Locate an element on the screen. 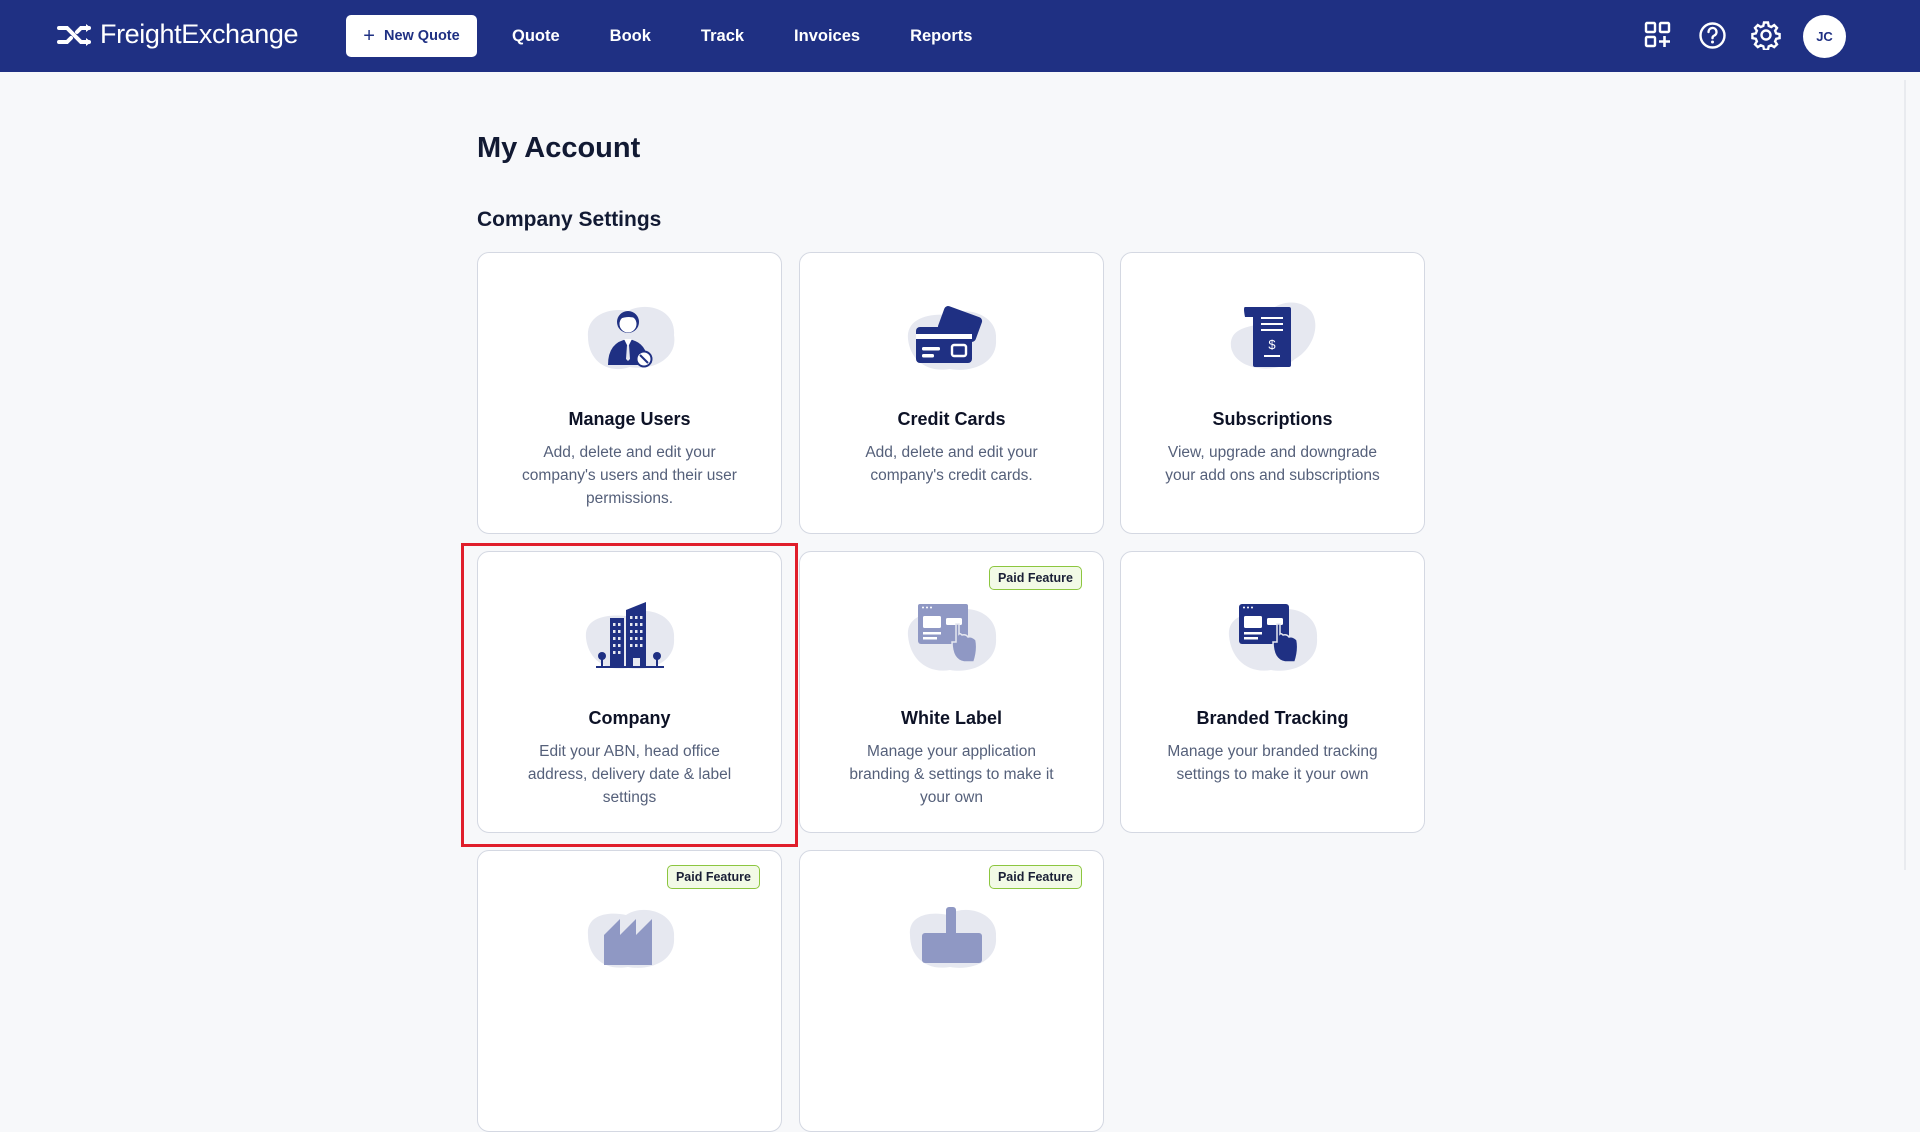 This screenshot has height=1132, width=1920. apps-add-icon is located at coordinates (1658, 35).